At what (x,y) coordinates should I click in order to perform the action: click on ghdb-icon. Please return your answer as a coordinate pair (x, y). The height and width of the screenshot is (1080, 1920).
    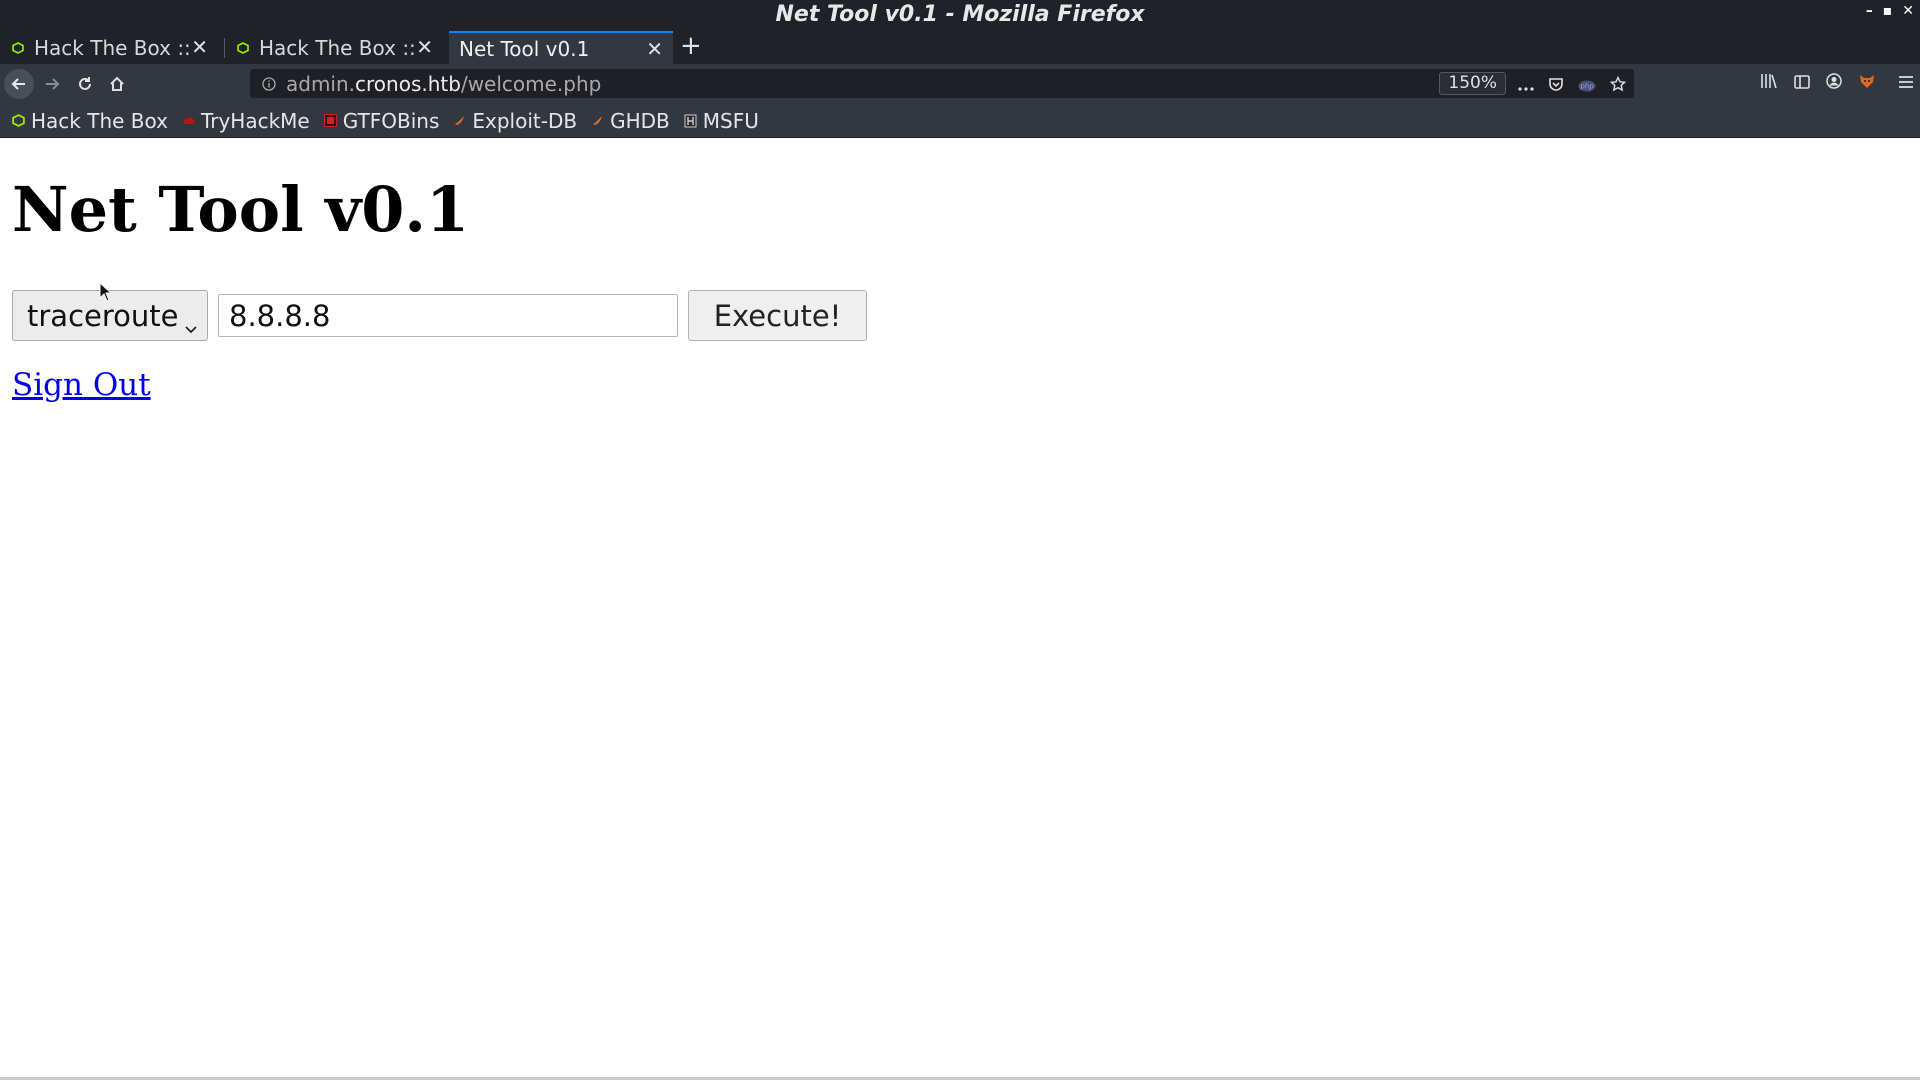
    Looking at the image, I should click on (597, 120).